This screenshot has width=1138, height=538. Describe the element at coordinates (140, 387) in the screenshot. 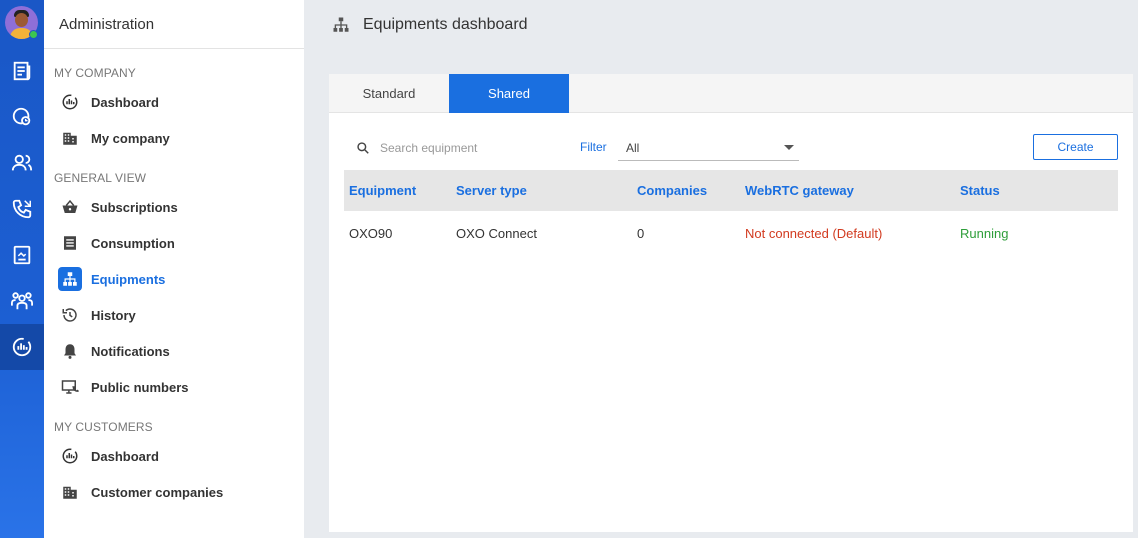

I see `sidebar-item-label: Public numbers` at that location.